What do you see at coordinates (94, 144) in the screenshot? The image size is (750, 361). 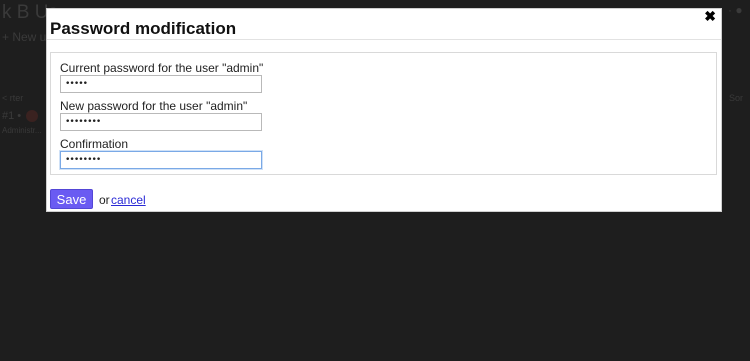 I see `confirmation-label: Confirmation` at bounding box center [94, 144].